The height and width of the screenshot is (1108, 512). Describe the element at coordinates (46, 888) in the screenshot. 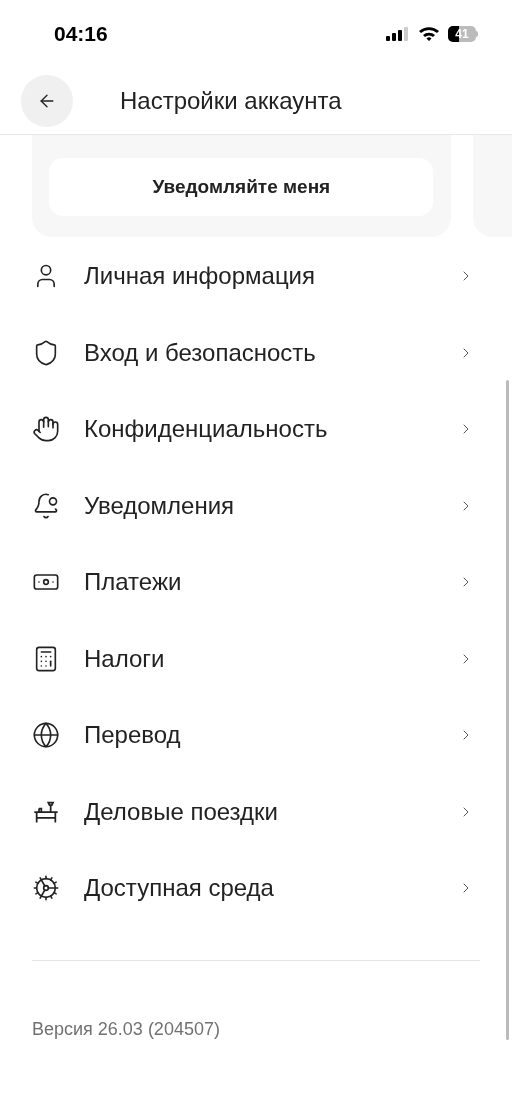

I see `gear-icon` at that location.